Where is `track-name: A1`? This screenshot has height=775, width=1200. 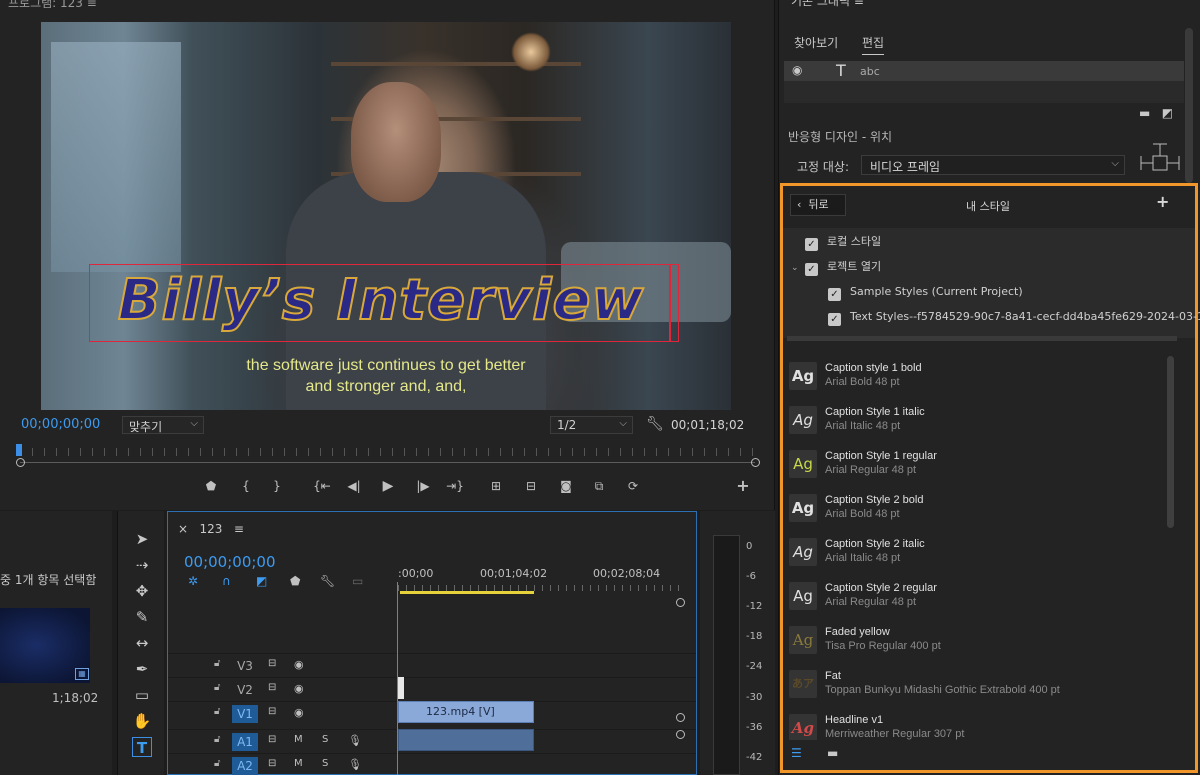
track-name: A1 is located at coordinates (245, 742).